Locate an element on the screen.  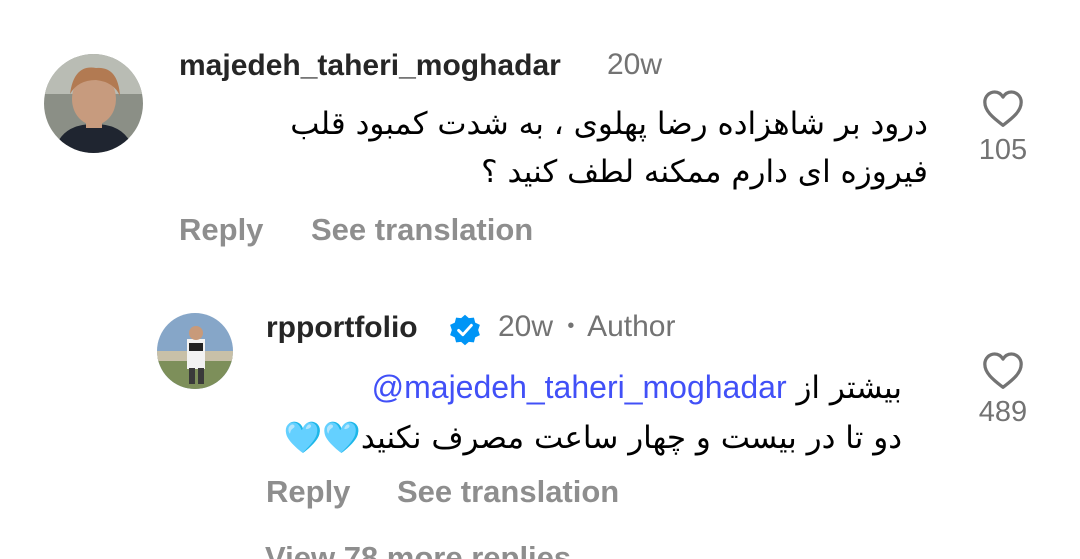
view-more-replies-button: View 78 more replies is located at coordinates (418, 549).